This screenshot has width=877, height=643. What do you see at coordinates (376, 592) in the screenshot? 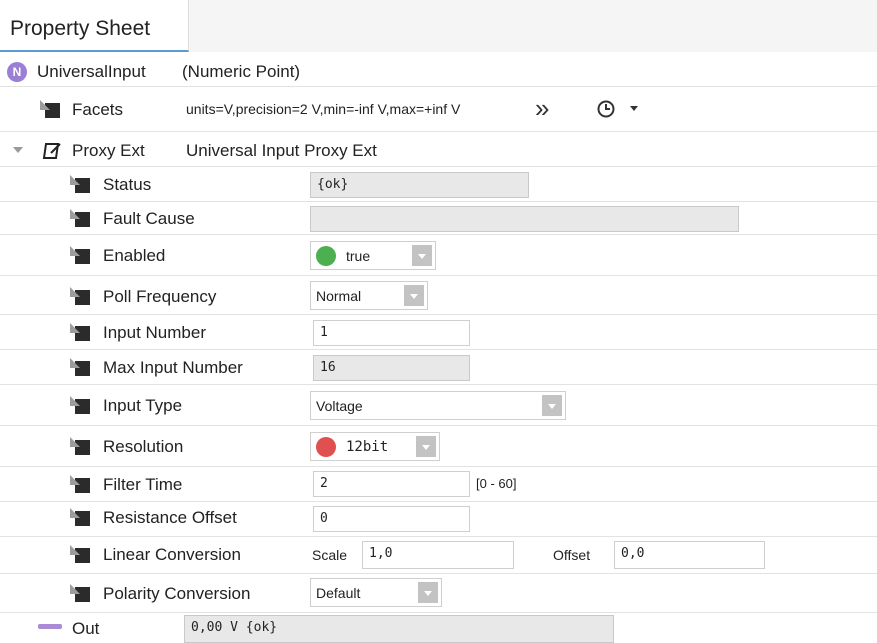
I see `polarity-conversion-select: Default` at bounding box center [376, 592].